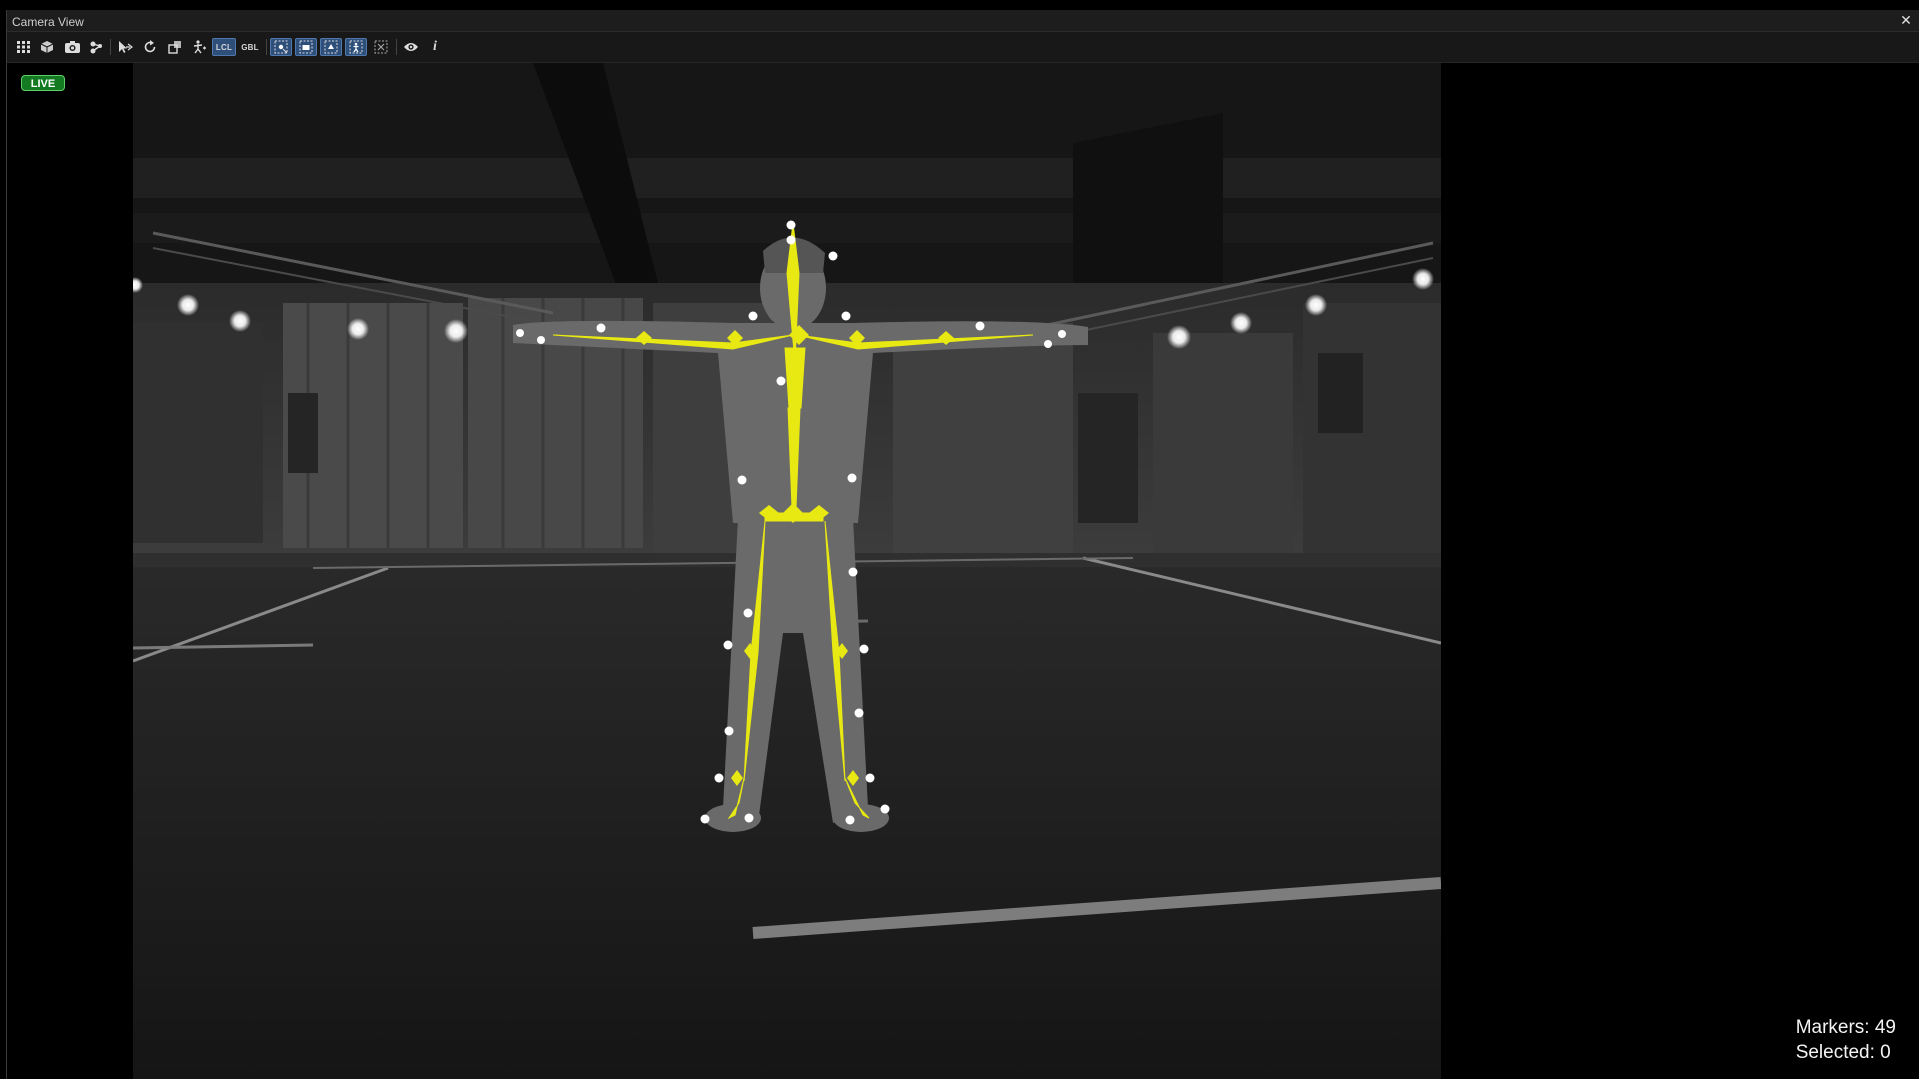  I want to click on select-markers-icon, so click(281, 47).